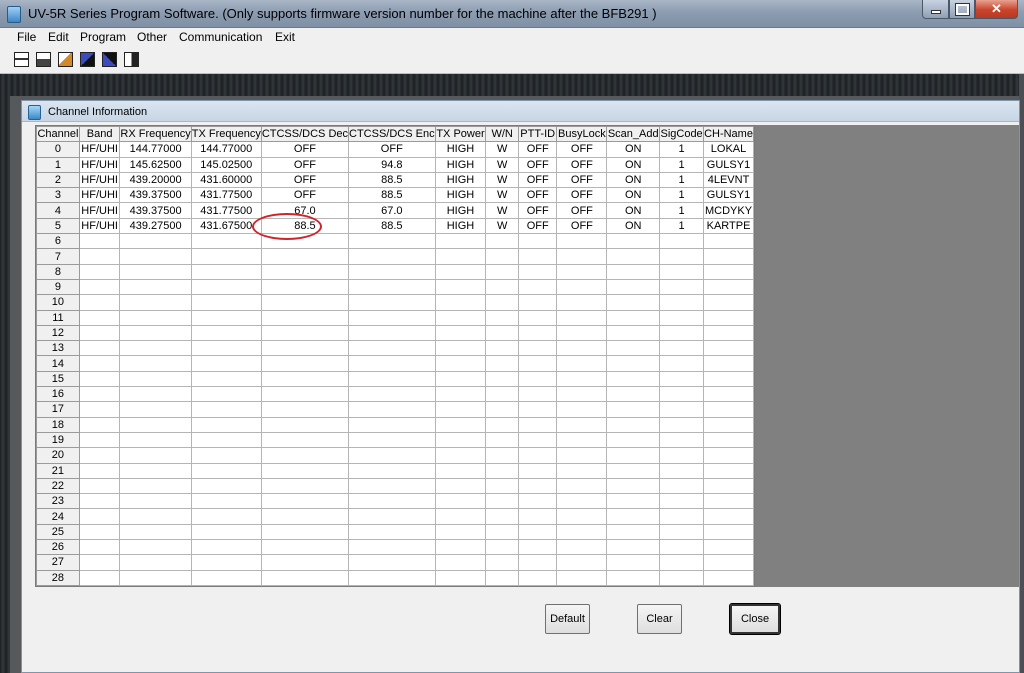  I want to click on row-header: 4, so click(58, 210).